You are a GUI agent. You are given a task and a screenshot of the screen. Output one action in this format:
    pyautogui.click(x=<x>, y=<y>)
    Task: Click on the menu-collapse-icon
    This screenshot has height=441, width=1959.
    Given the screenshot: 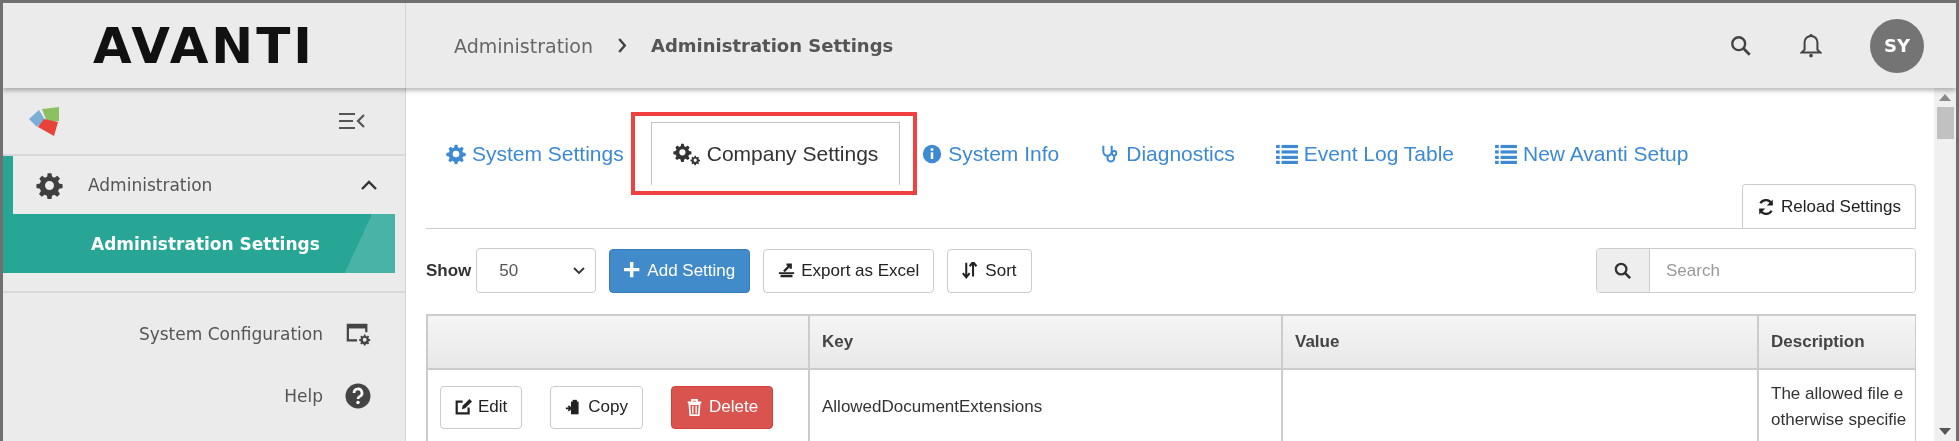 What is the action you would take?
    pyautogui.click(x=352, y=121)
    